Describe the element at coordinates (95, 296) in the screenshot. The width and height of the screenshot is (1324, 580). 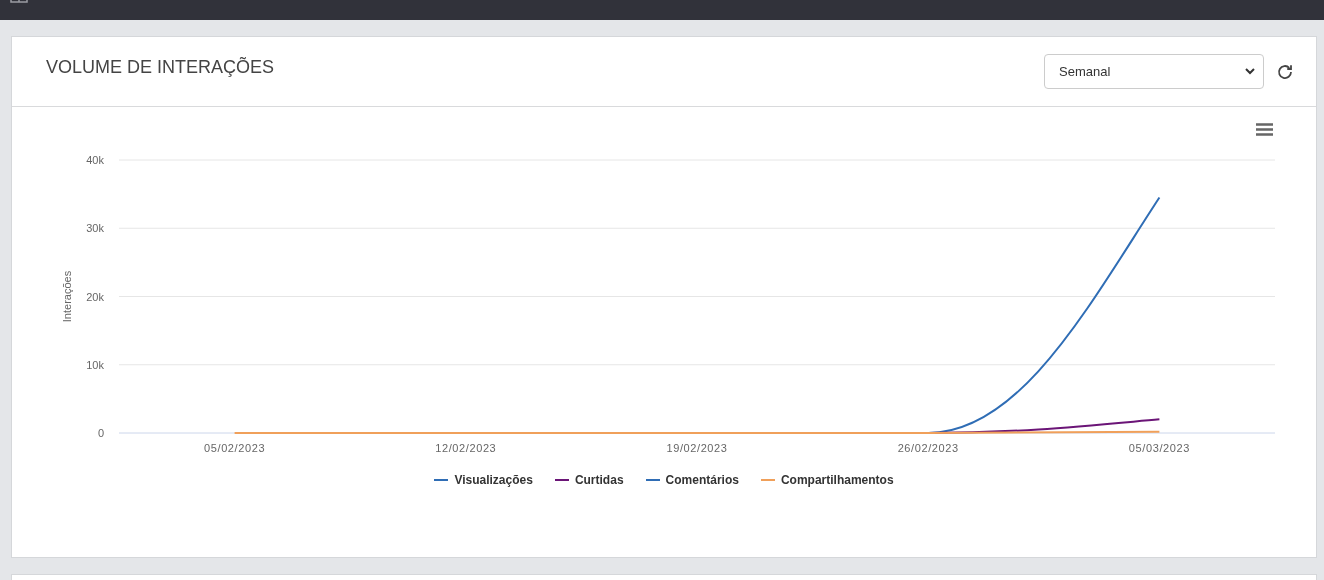
I see `y-tick-label: 20k` at that location.